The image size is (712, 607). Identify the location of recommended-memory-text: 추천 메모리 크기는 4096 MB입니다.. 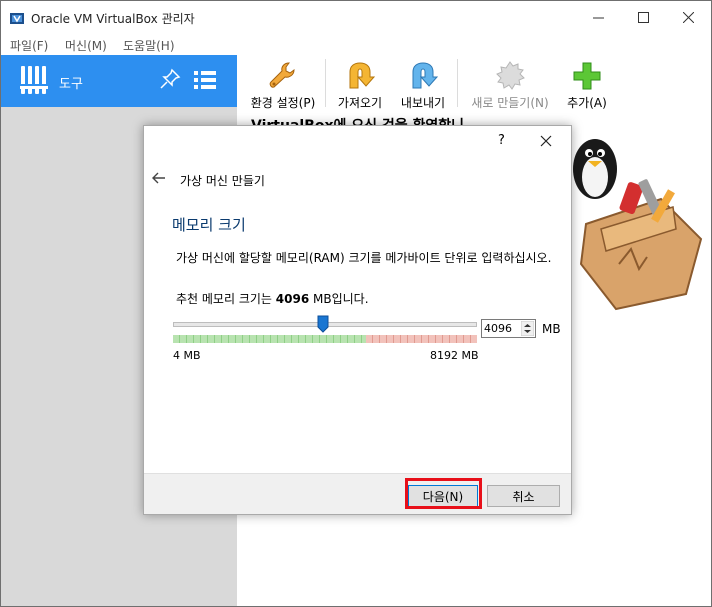
(272, 298).